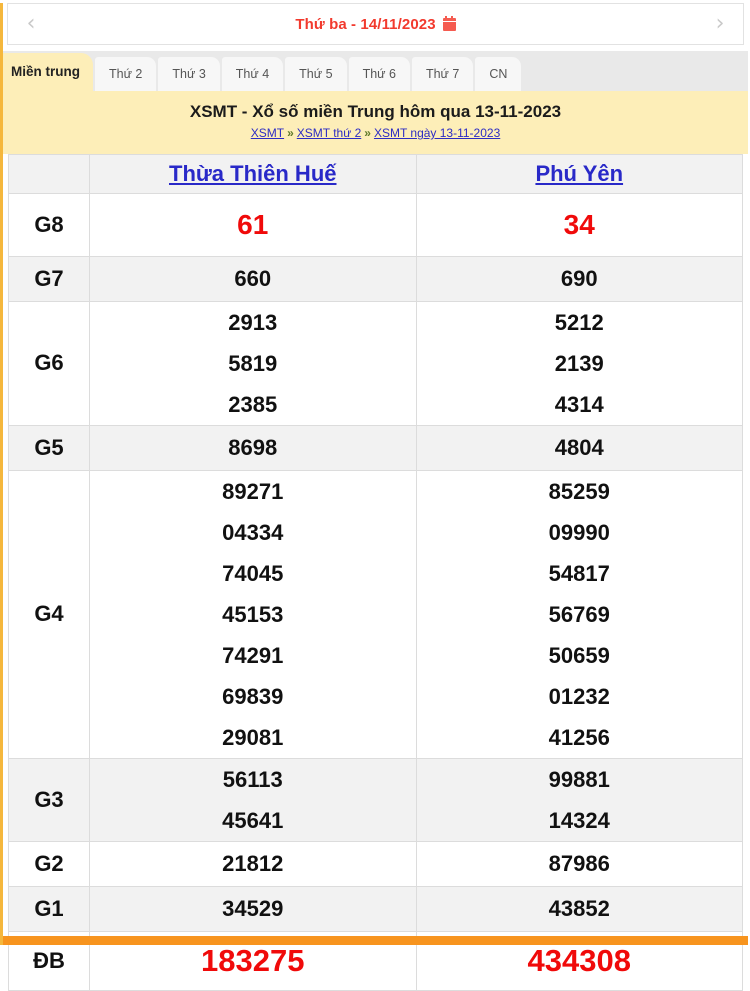  Describe the element at coordinates (49, 363) in the screenshot. I see `prize-label-g6: G6` at that location.